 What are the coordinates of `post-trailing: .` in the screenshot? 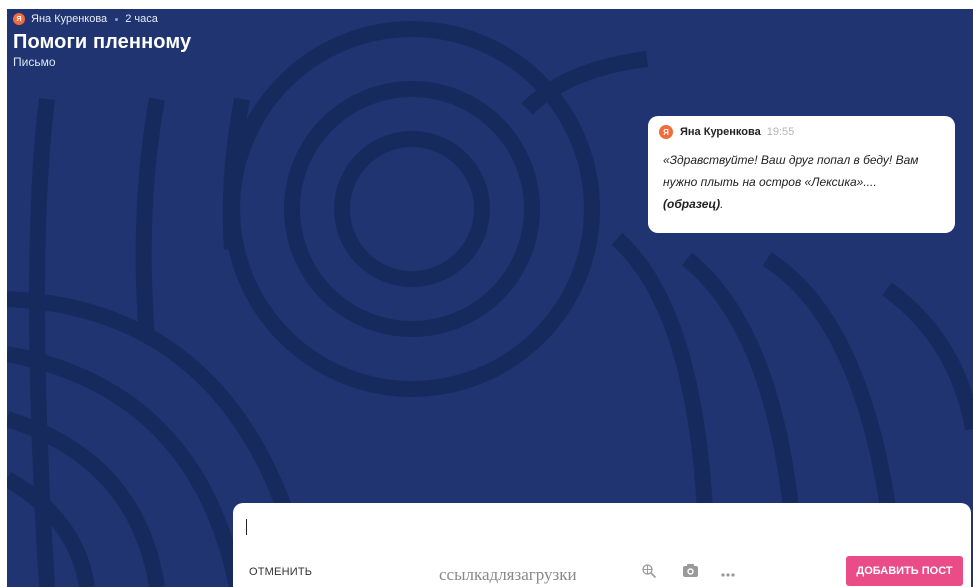 It's located at (722, 204).